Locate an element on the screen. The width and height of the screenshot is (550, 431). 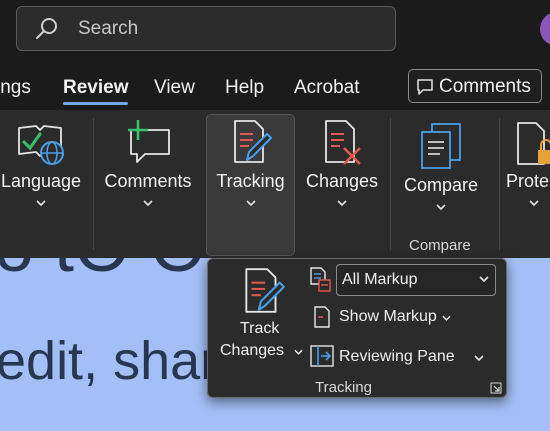
document-text-line-2: edit, shar is located at coordinates (109, 361).